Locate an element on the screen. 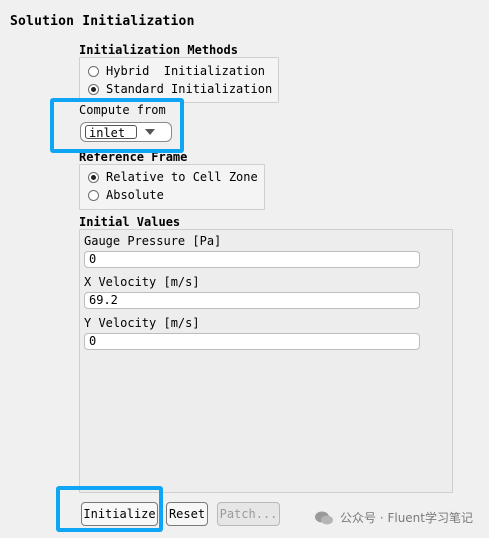 This screenshot has height=538, width=489. radio-hybrid: Hybrid Initialization is located at coordinates (176, 71).